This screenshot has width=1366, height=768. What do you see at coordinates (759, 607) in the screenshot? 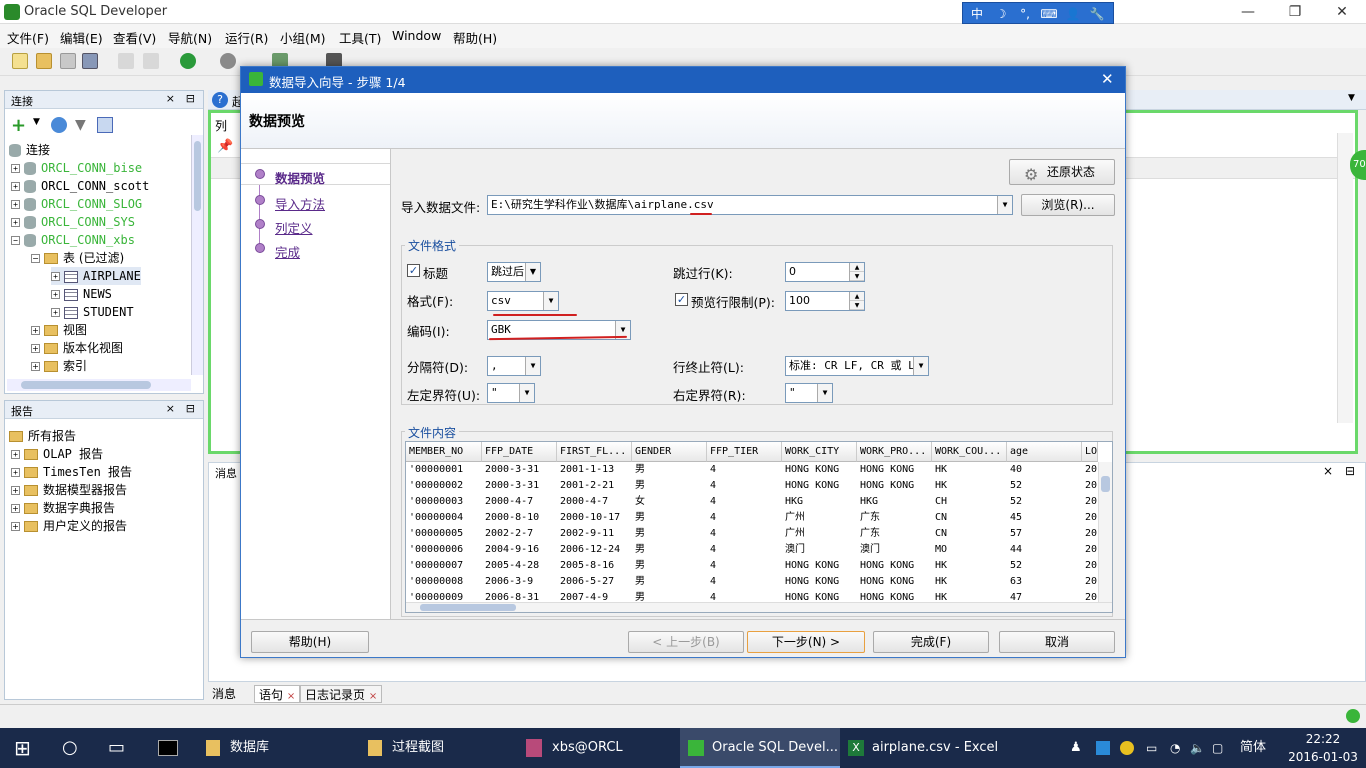
I see `horizontal-scrollbar` at bounding box center [759, 607].